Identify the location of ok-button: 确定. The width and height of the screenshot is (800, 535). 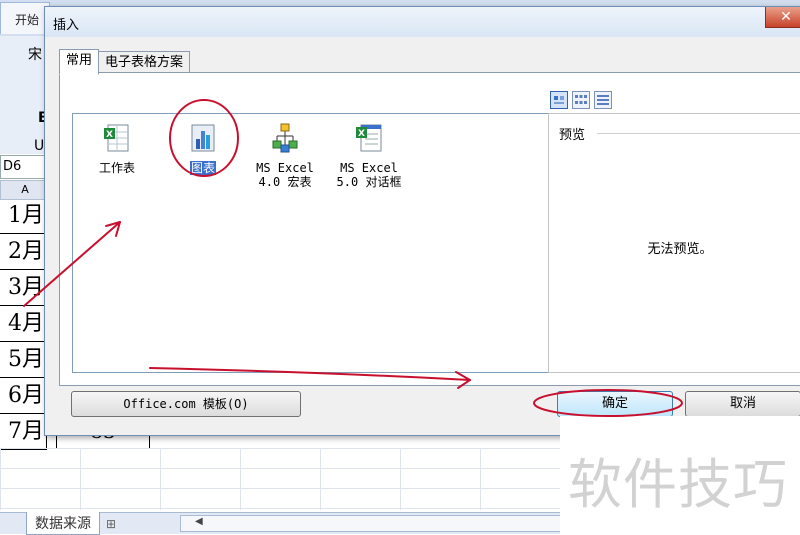
(615, 404).